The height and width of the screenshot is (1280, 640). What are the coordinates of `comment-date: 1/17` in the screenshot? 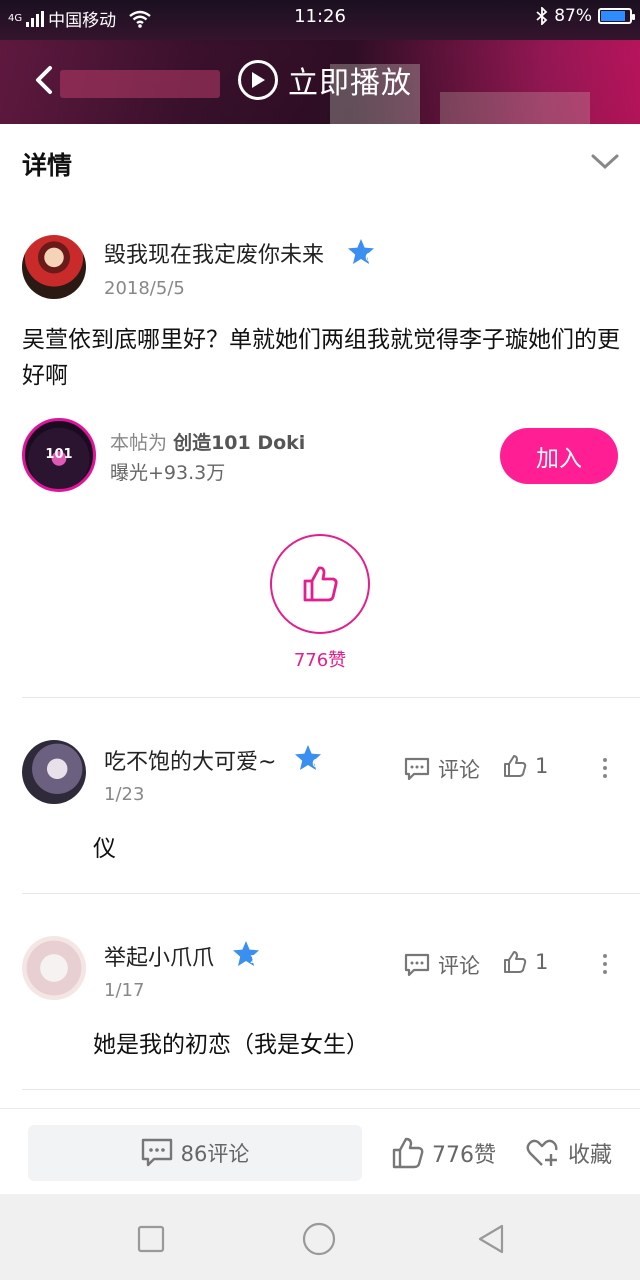 It's located at (124, 990).